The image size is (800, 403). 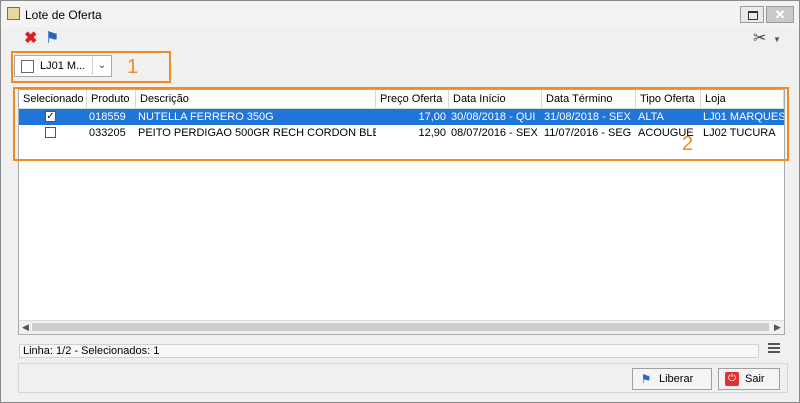 I want to click on window-title: Lote de Oferta, so click(x=63, y=15).